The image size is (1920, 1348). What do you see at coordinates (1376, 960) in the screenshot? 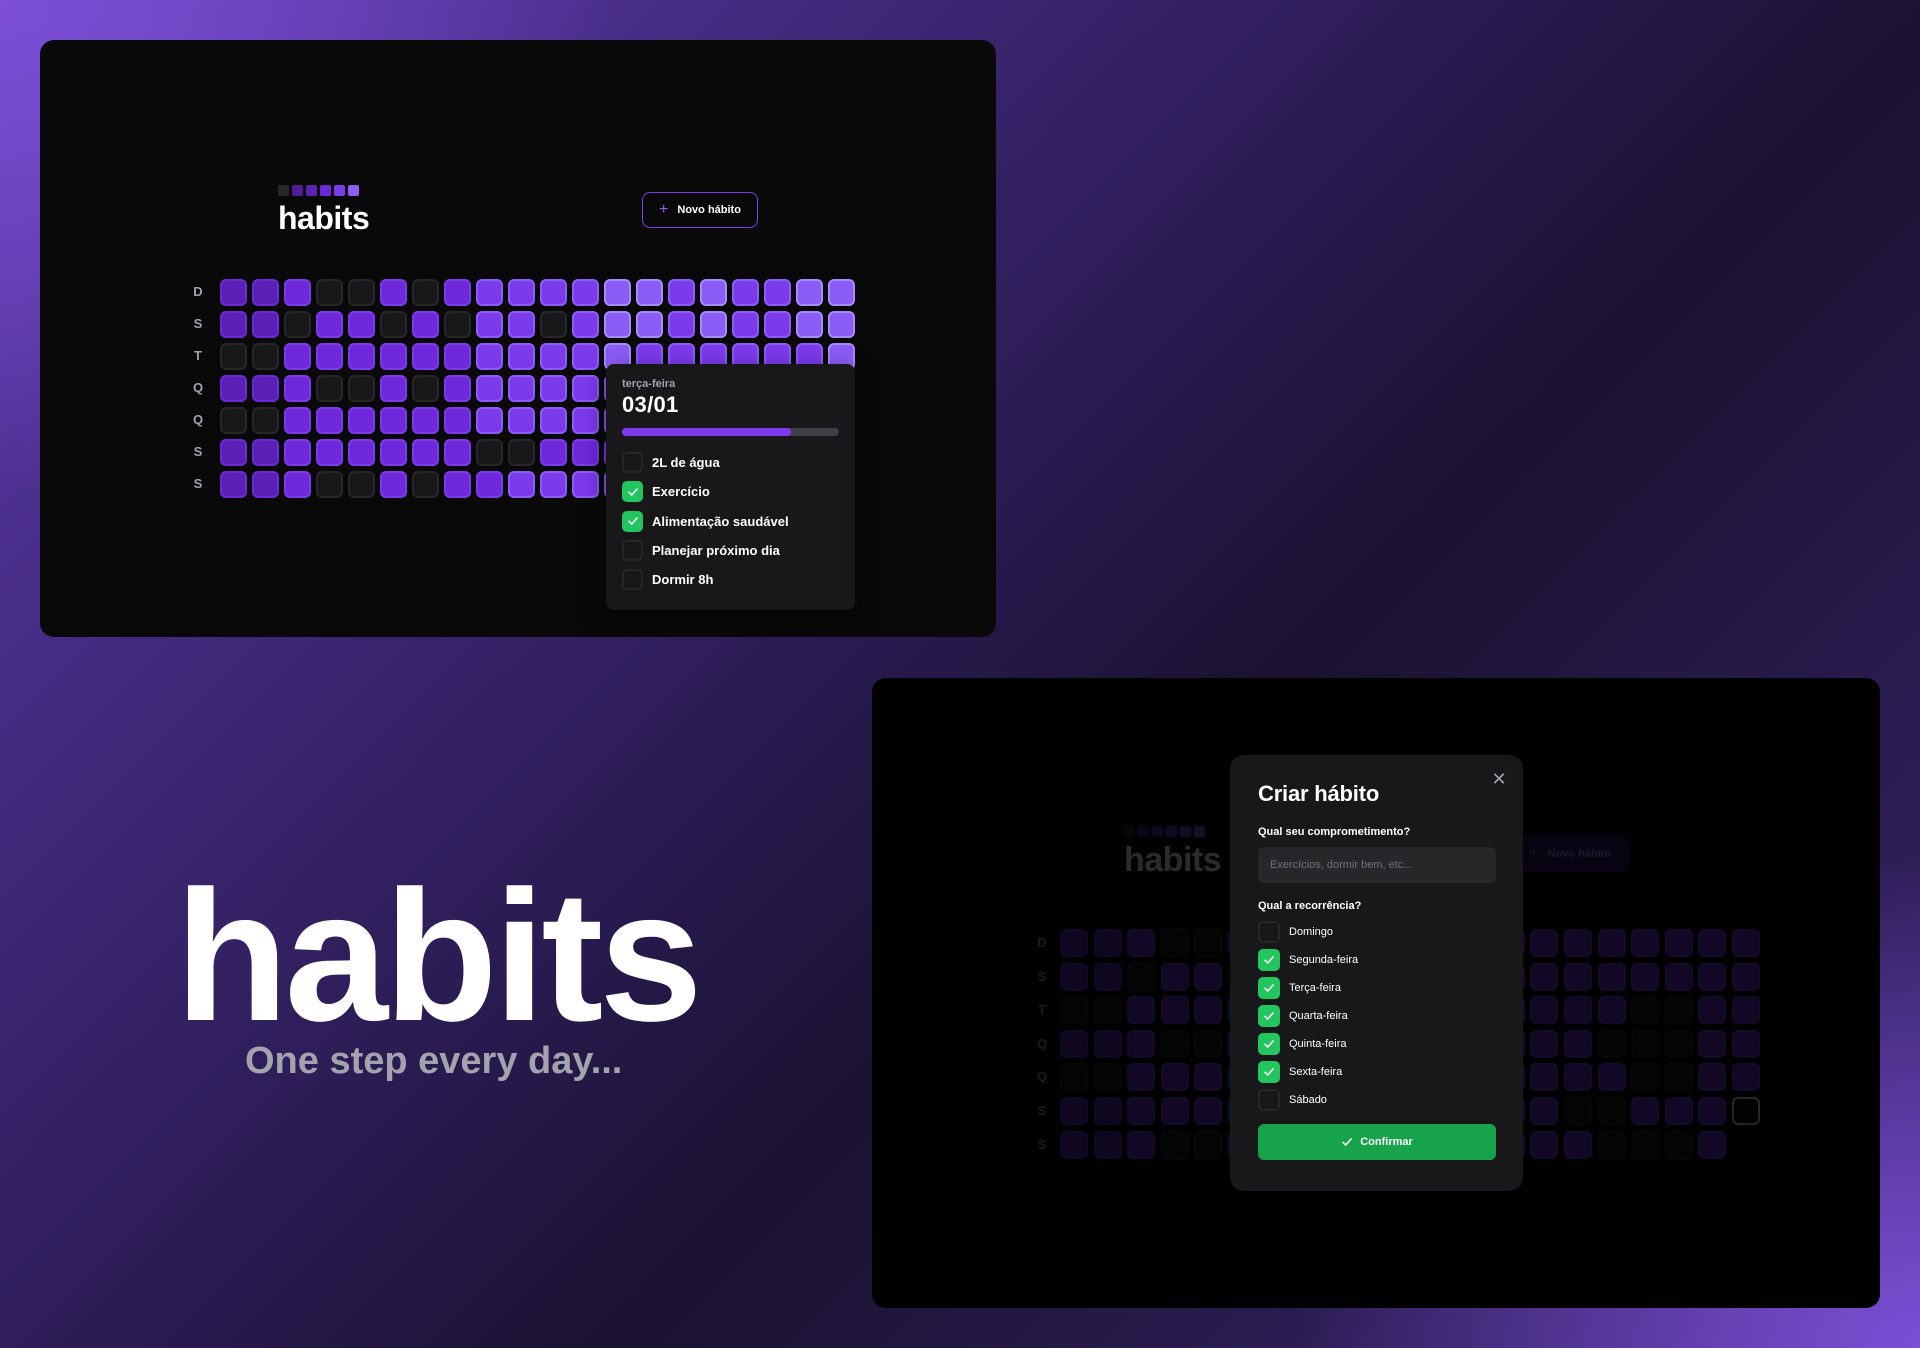
I see `recurrence-day: Segunda-feira` at bounding box center [1376, 960].